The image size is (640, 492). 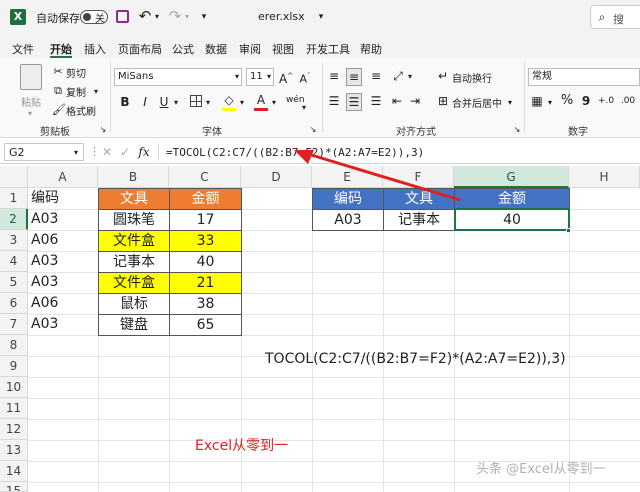 I want to click on paste-icon, so click(x=31, y=77).